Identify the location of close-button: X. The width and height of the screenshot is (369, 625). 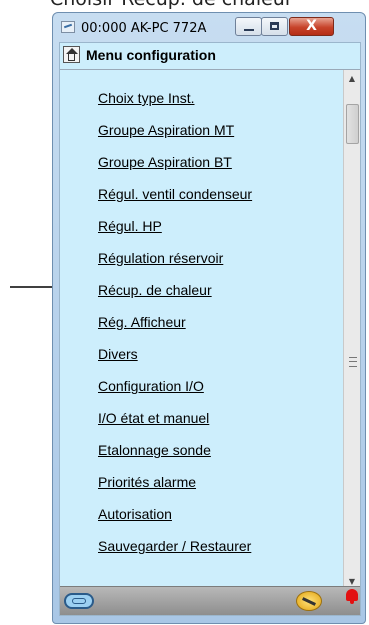
(311, 26).